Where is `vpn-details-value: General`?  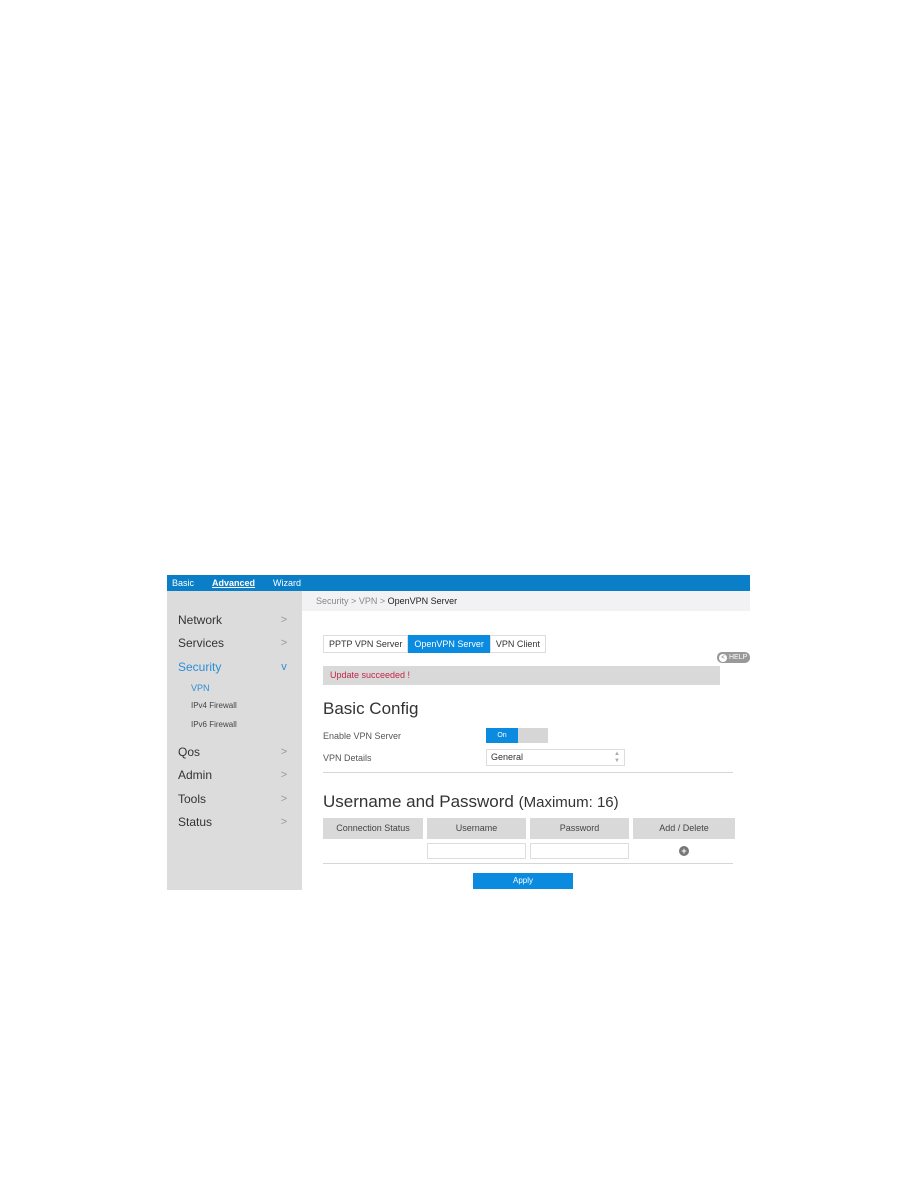
vpn-details-value: General is located at coordinates (507, 757).